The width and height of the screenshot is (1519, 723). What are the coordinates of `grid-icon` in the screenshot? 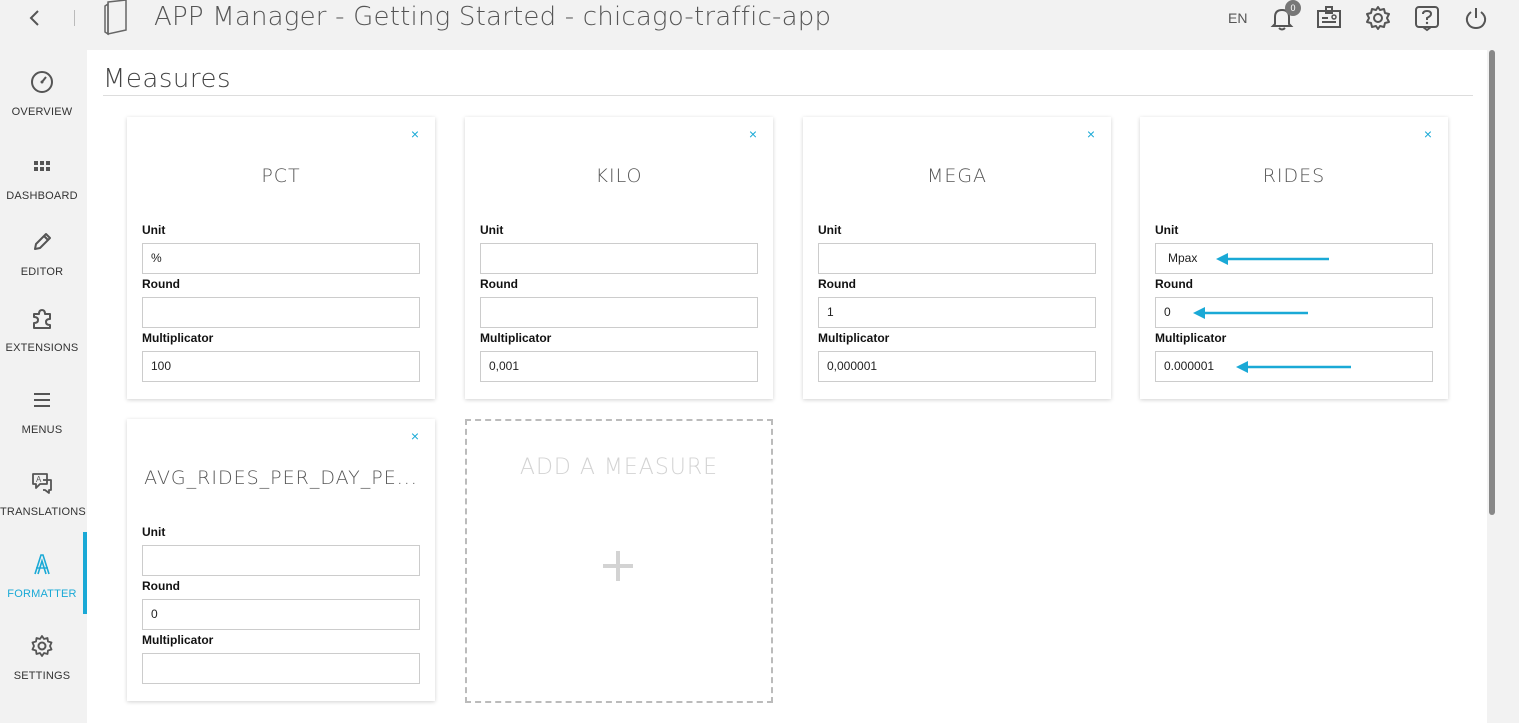 It's located at (42, 166).